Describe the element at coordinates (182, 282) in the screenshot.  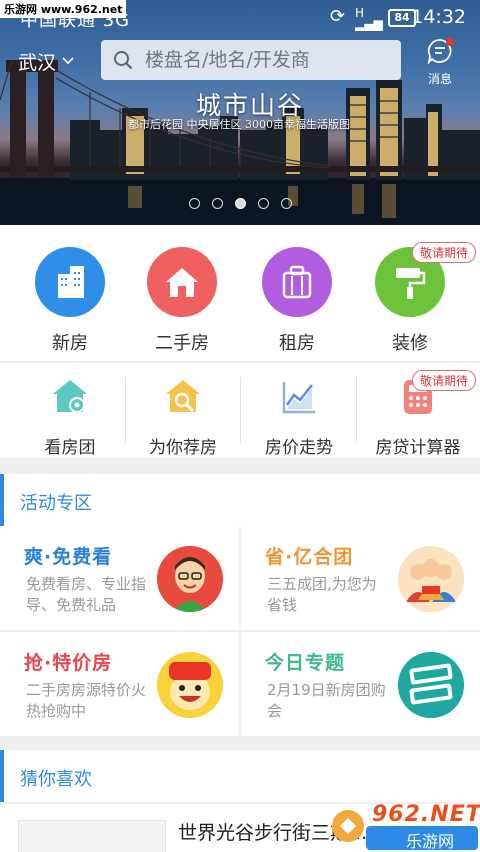
I see `house-icon` at that location.